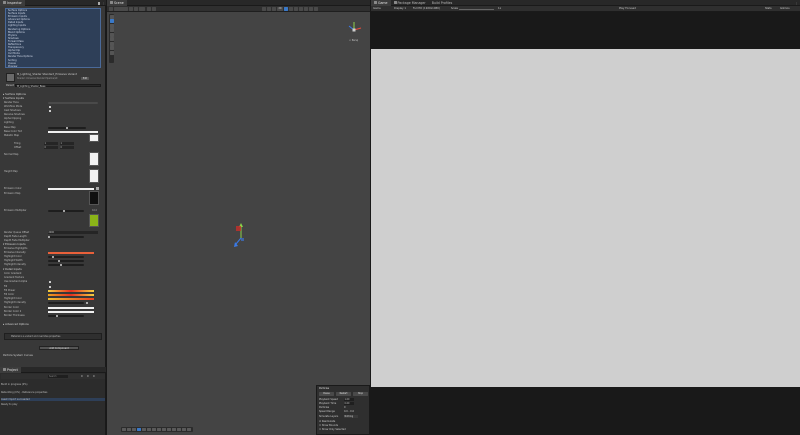  Describe the element at coordinates (327, 421) in the screenshot. I see `pp-check-row: ☑ Resimulate` at that location.